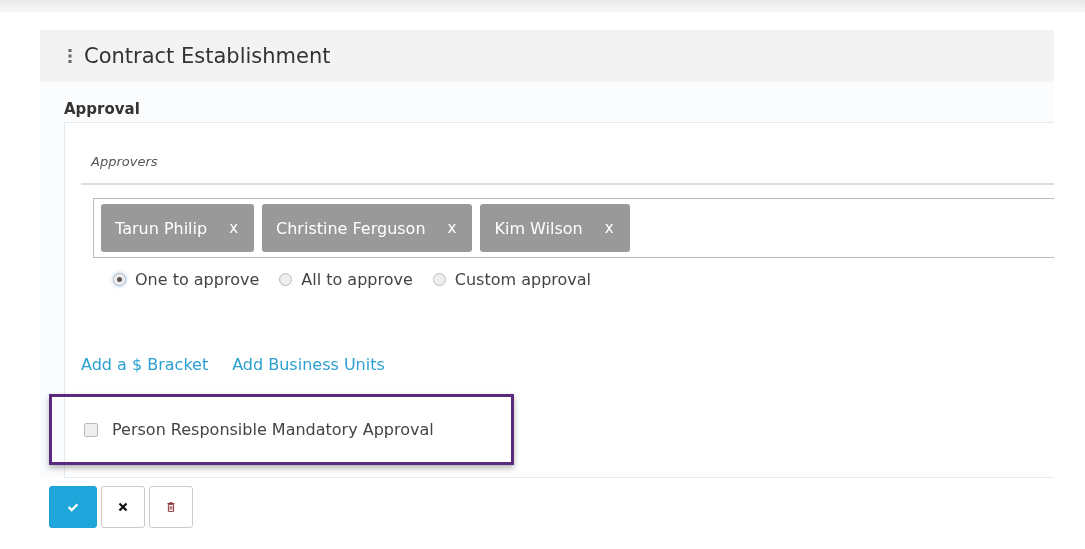  I want to click on cancel-button, so click(123, 507).